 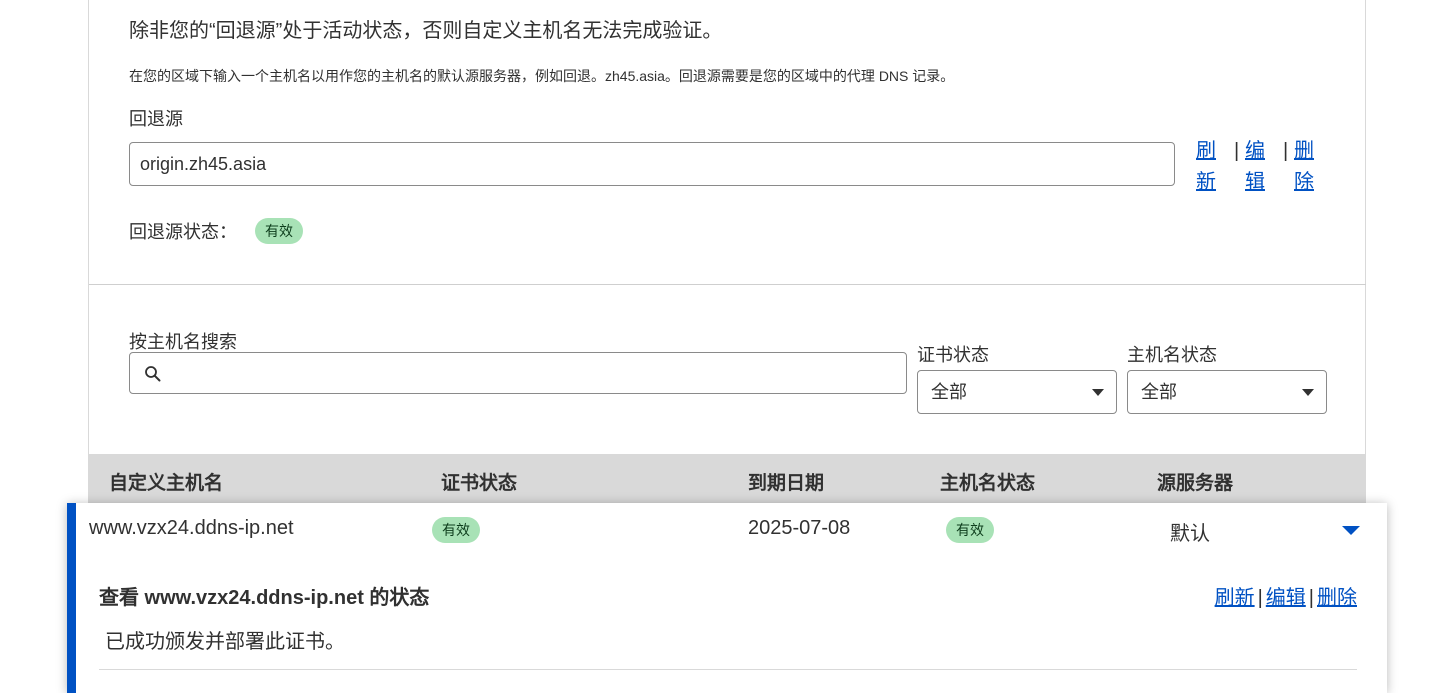 What do you see at coordinates (970, 530) in the screenshot?
I see `row-hostname-status-badge: 有效` at bounding box center [970, 530].